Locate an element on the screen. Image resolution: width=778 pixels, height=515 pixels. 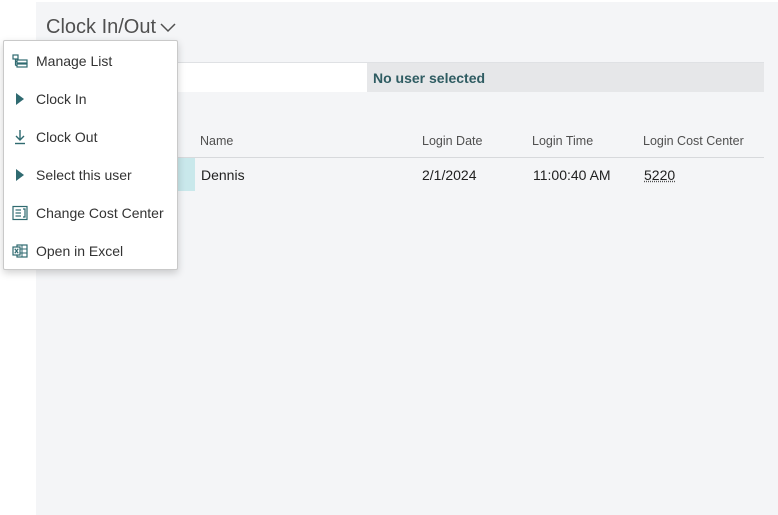
menu-item-clock-out: Clock Out is located at coordinates (90, 137).